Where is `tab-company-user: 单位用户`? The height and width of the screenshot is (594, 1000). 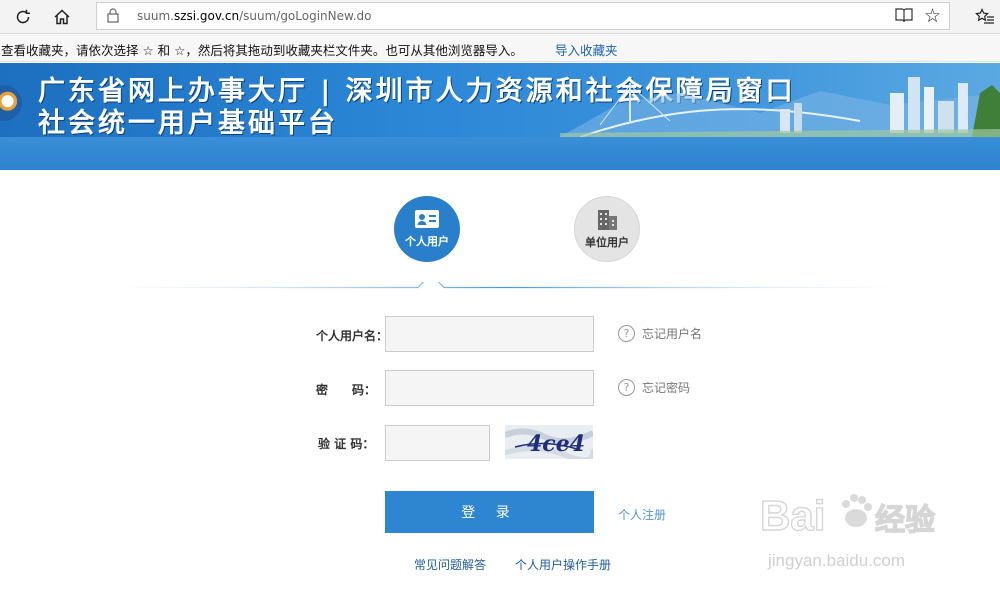 tab-company-user: 单位用户 is located at coordinates (607, 229).